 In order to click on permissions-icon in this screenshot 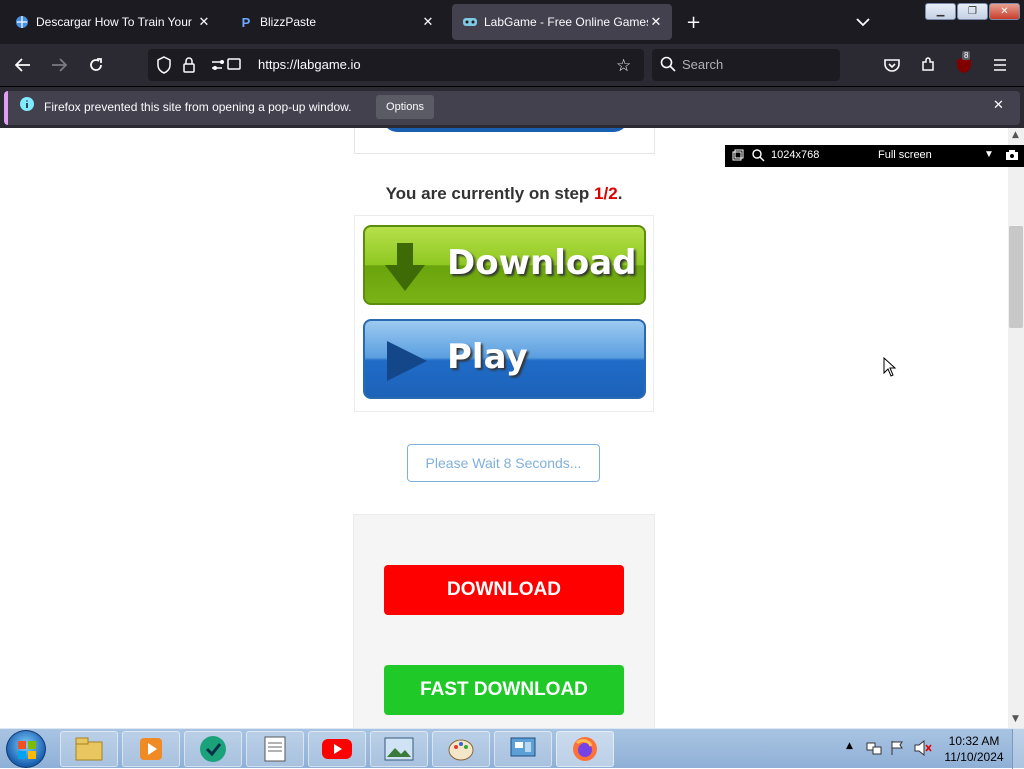, I will do `click(226, 67)`.